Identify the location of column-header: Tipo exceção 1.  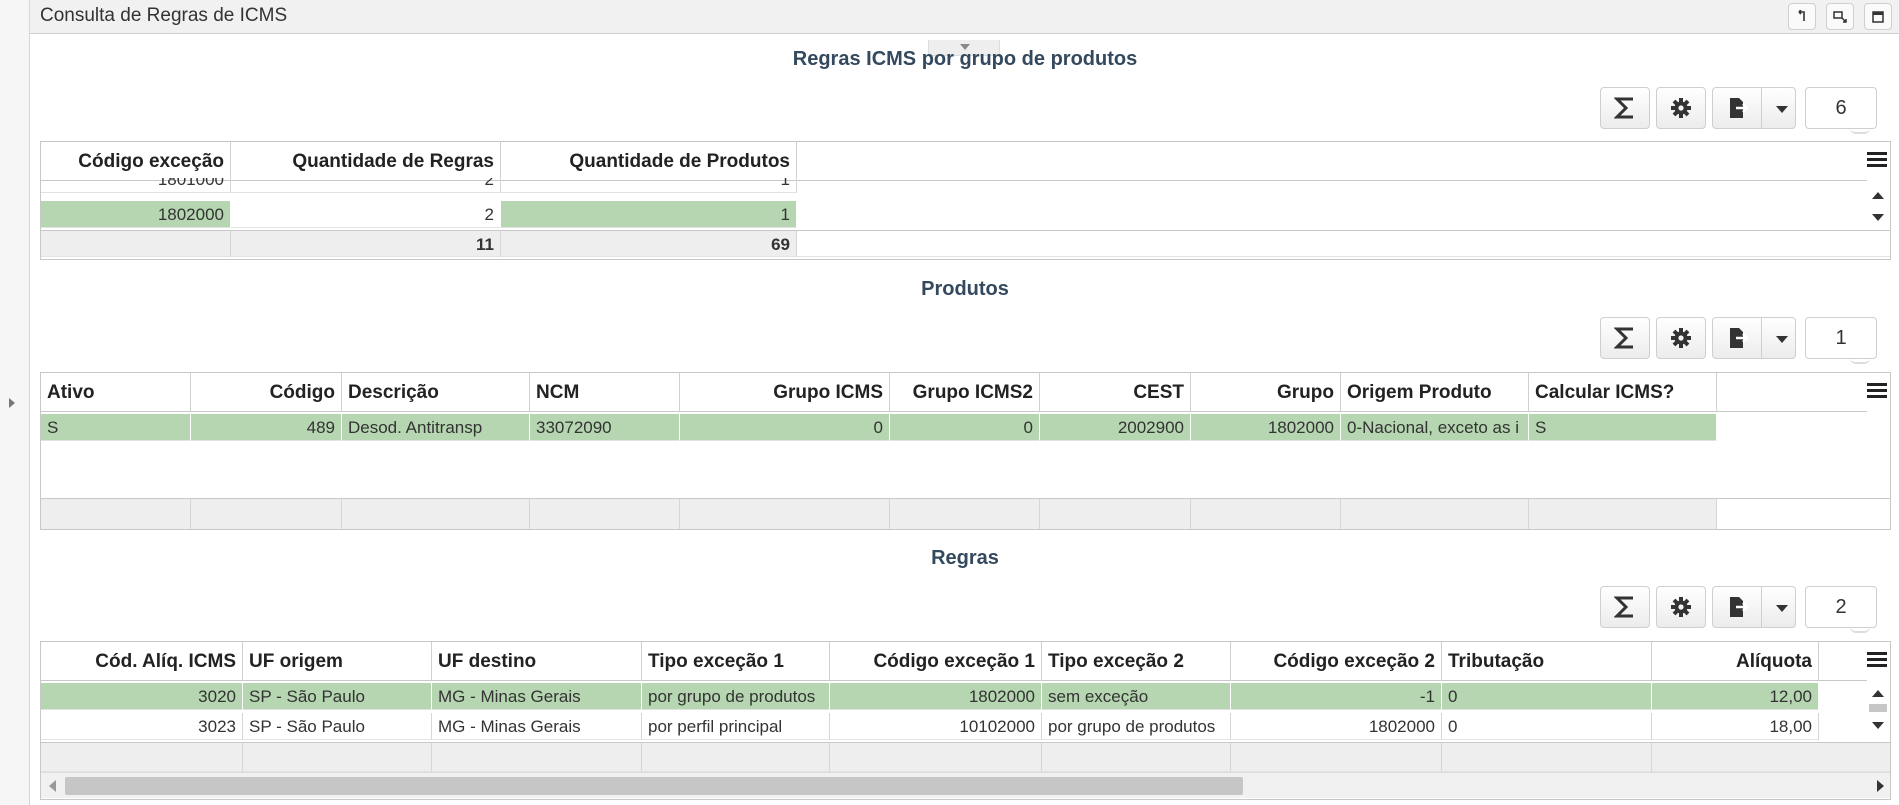
(736, 661).